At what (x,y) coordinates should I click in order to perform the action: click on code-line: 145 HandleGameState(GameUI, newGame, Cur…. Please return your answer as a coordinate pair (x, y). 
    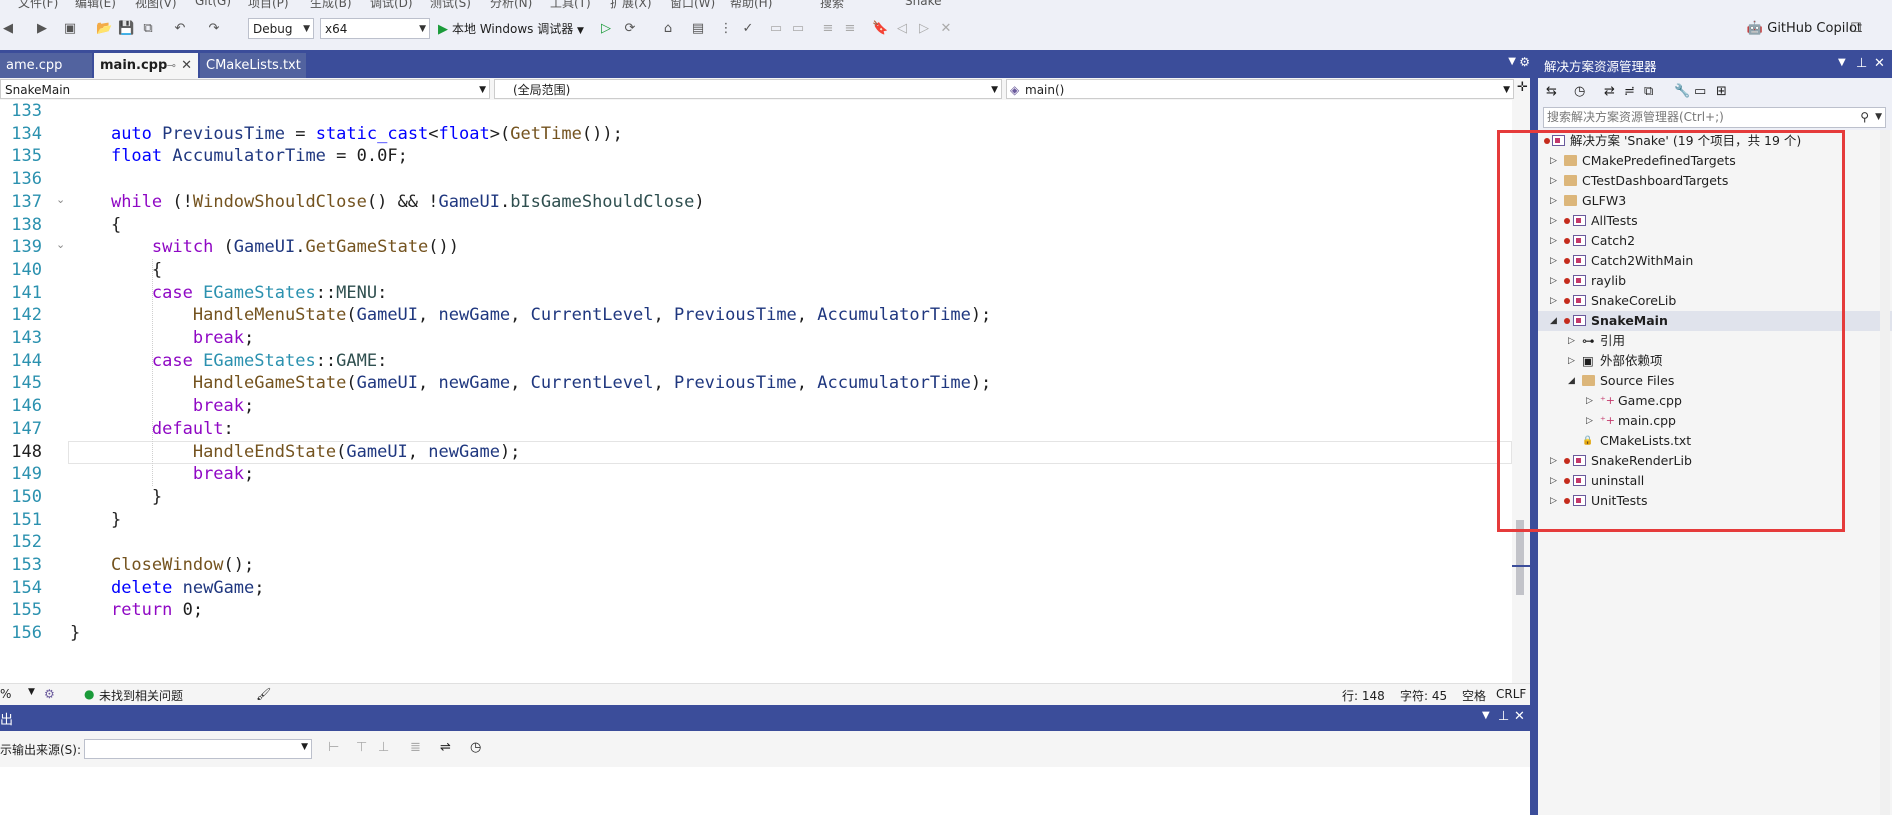
    Looking at the image, I should click on (756, 383).